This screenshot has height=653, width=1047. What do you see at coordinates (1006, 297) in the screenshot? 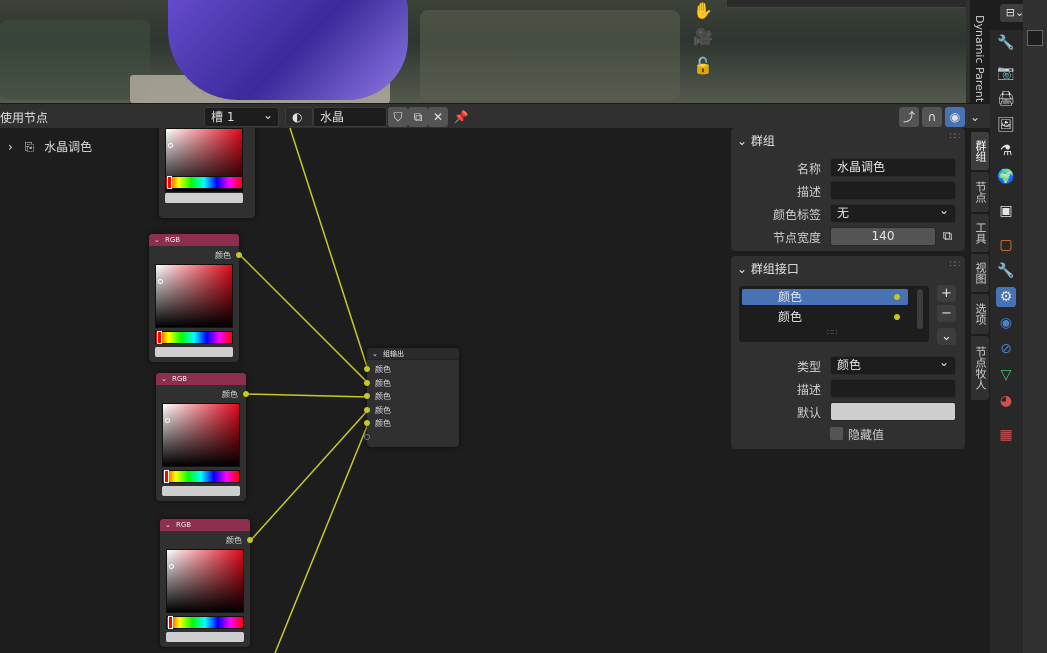
I see `node-tree-icon: ⚙` at bounding box center [1006, 297].